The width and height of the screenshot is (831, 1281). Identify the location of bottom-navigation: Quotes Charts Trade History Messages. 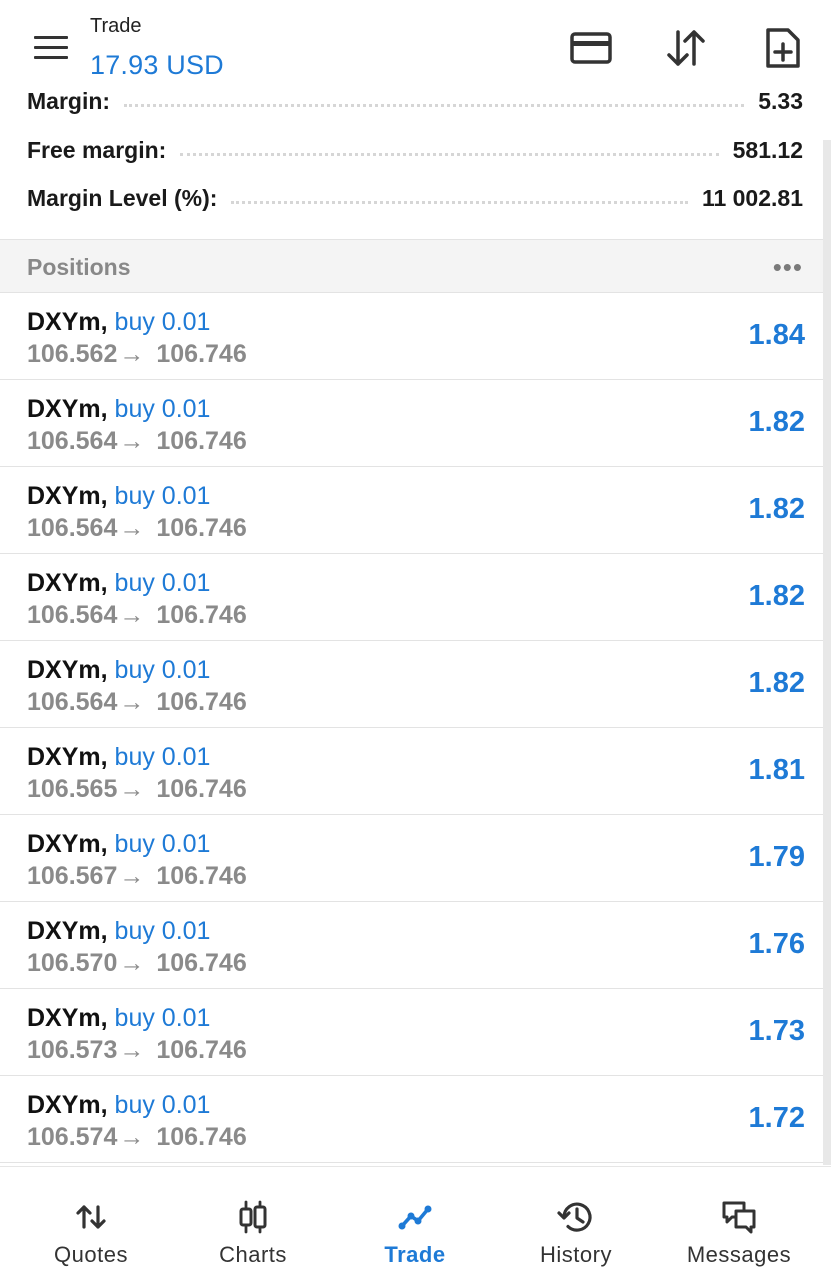
(415, 1223).